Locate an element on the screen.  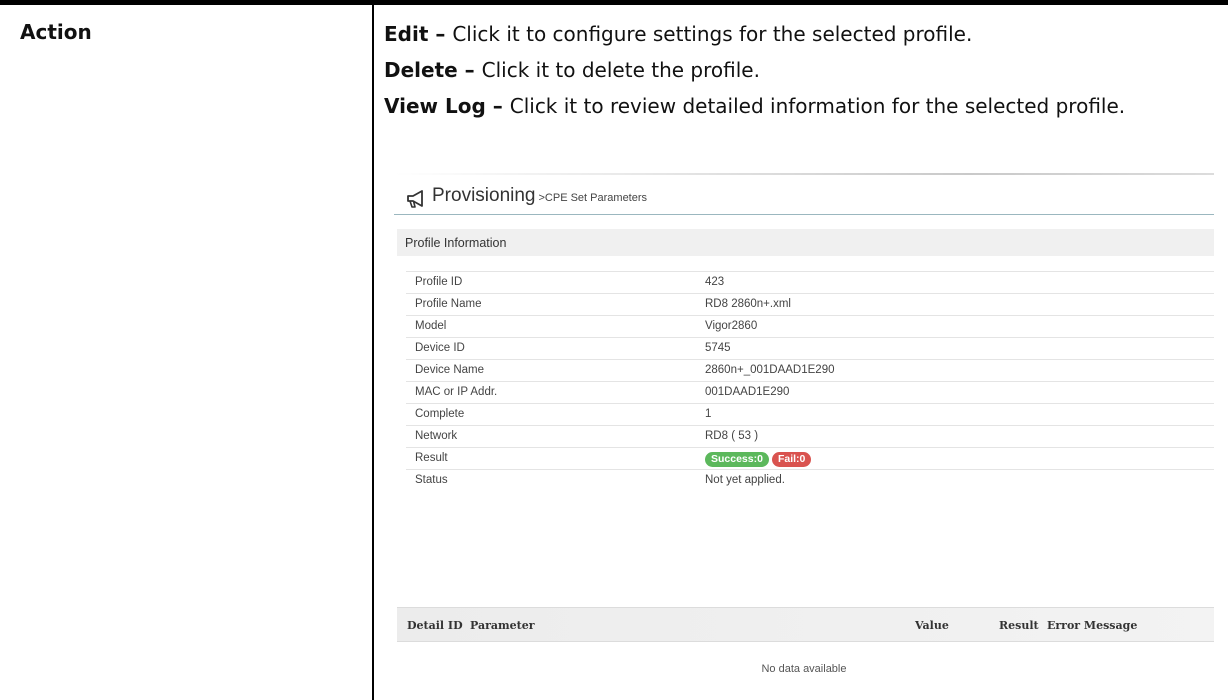
row-label: Network is located at coordinates (436, 436).